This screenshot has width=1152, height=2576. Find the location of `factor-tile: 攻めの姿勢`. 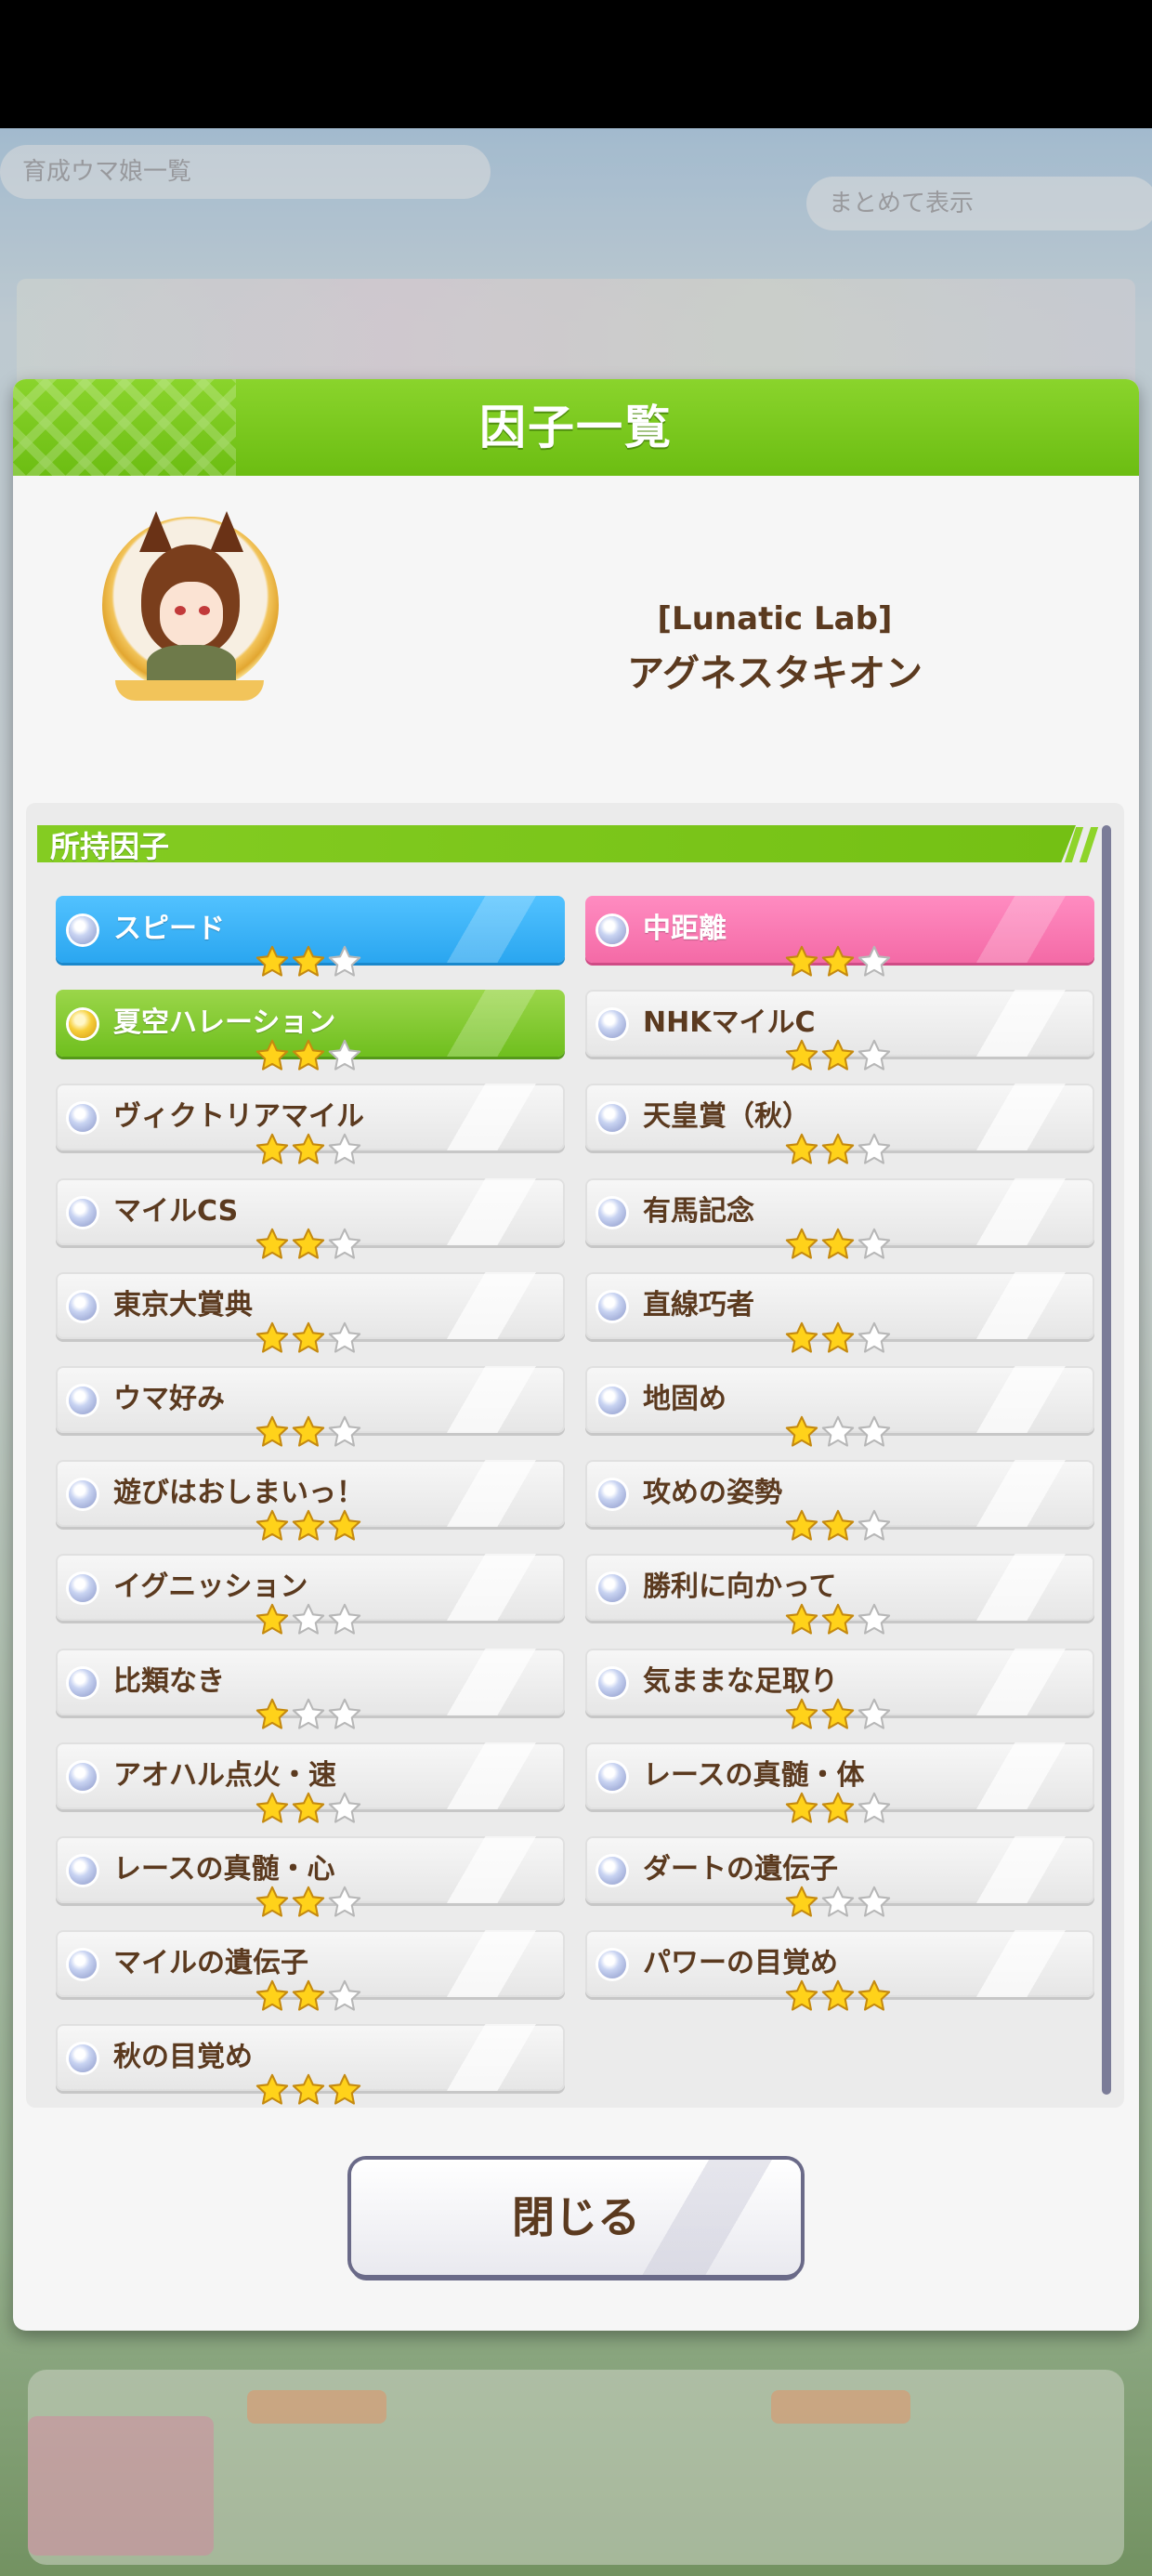

factor-tile: 攻めの姿勢 is located at coordinates (839, 1500).